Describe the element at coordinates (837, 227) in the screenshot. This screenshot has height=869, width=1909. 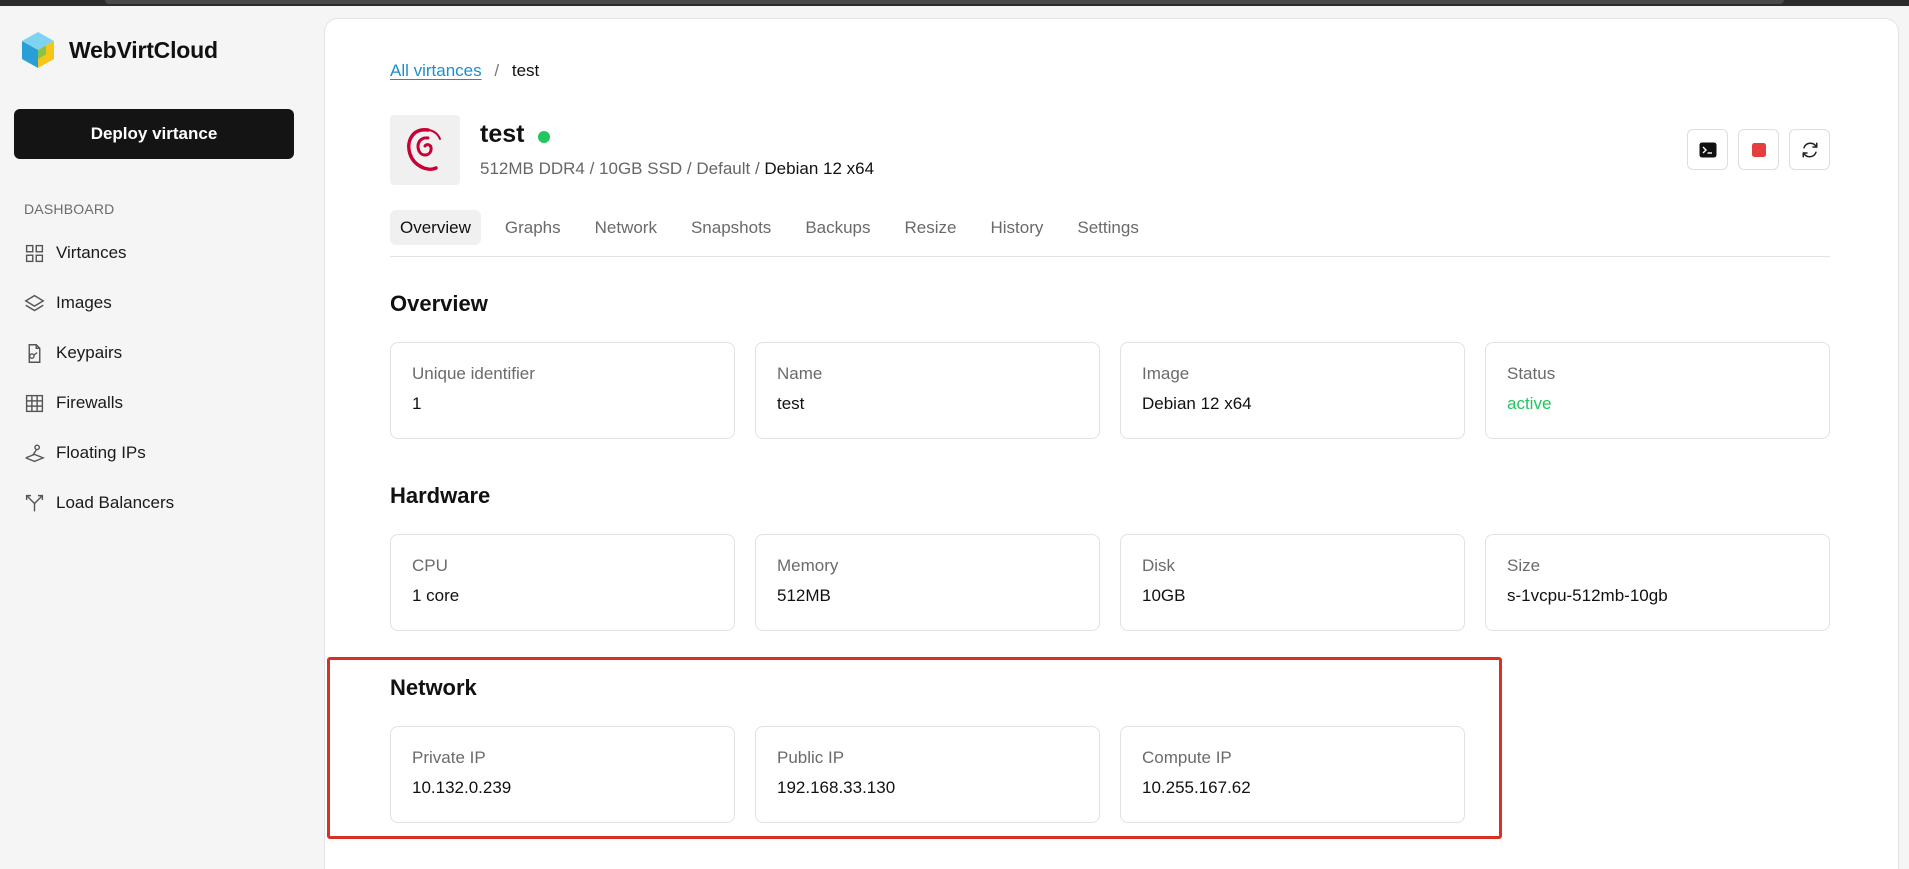
I see `tab-backups: Backups` at that location.